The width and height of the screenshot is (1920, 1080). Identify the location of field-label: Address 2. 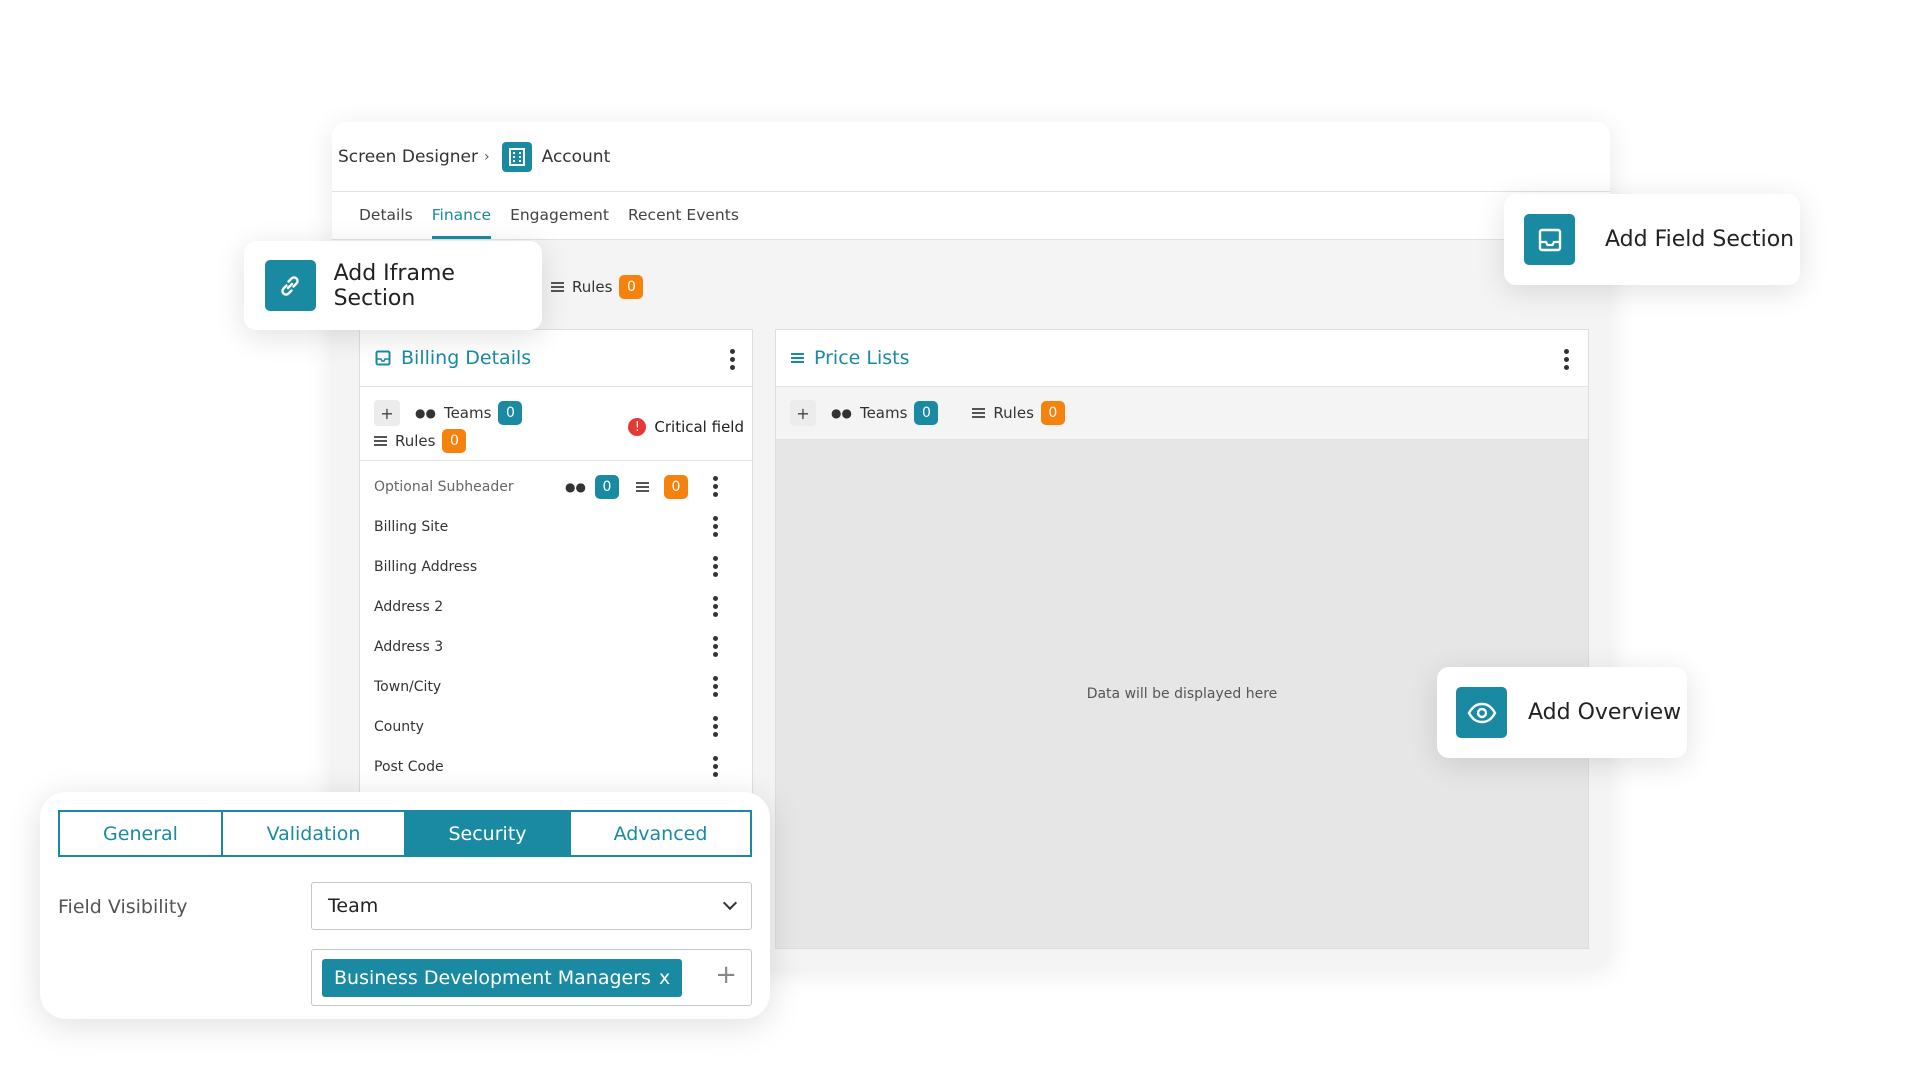
(409, 607).